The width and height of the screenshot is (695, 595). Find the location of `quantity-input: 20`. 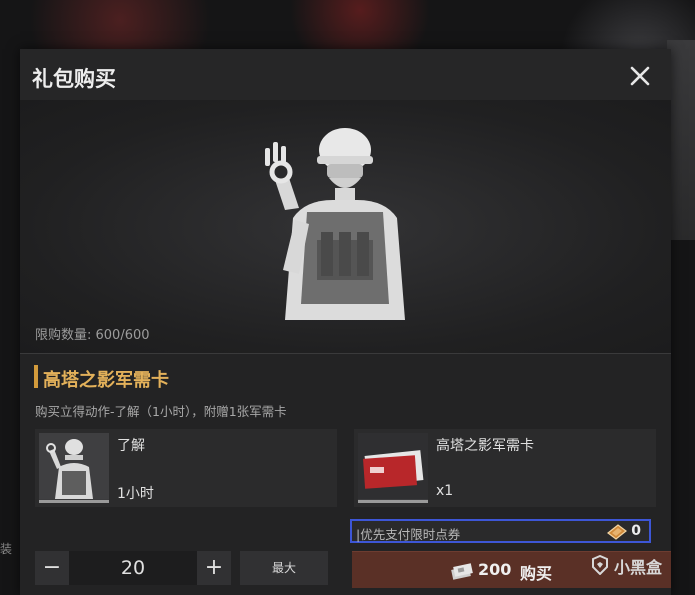

quantity-input: 20 is located at coordinates (133, 568).